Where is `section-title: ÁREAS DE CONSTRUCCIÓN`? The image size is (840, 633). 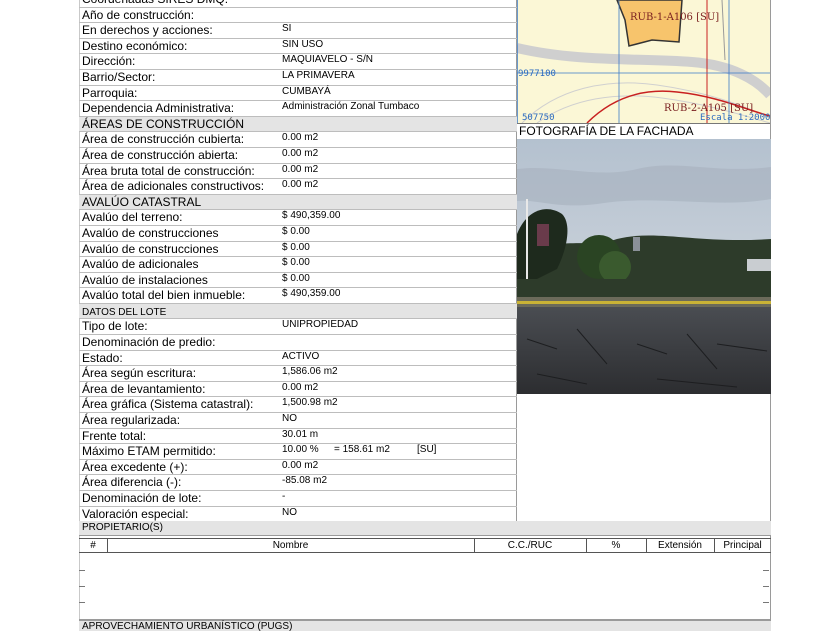 section-title: ÁREAS DE CONSTRUCCIÓN is located at coordinates (163, 123).